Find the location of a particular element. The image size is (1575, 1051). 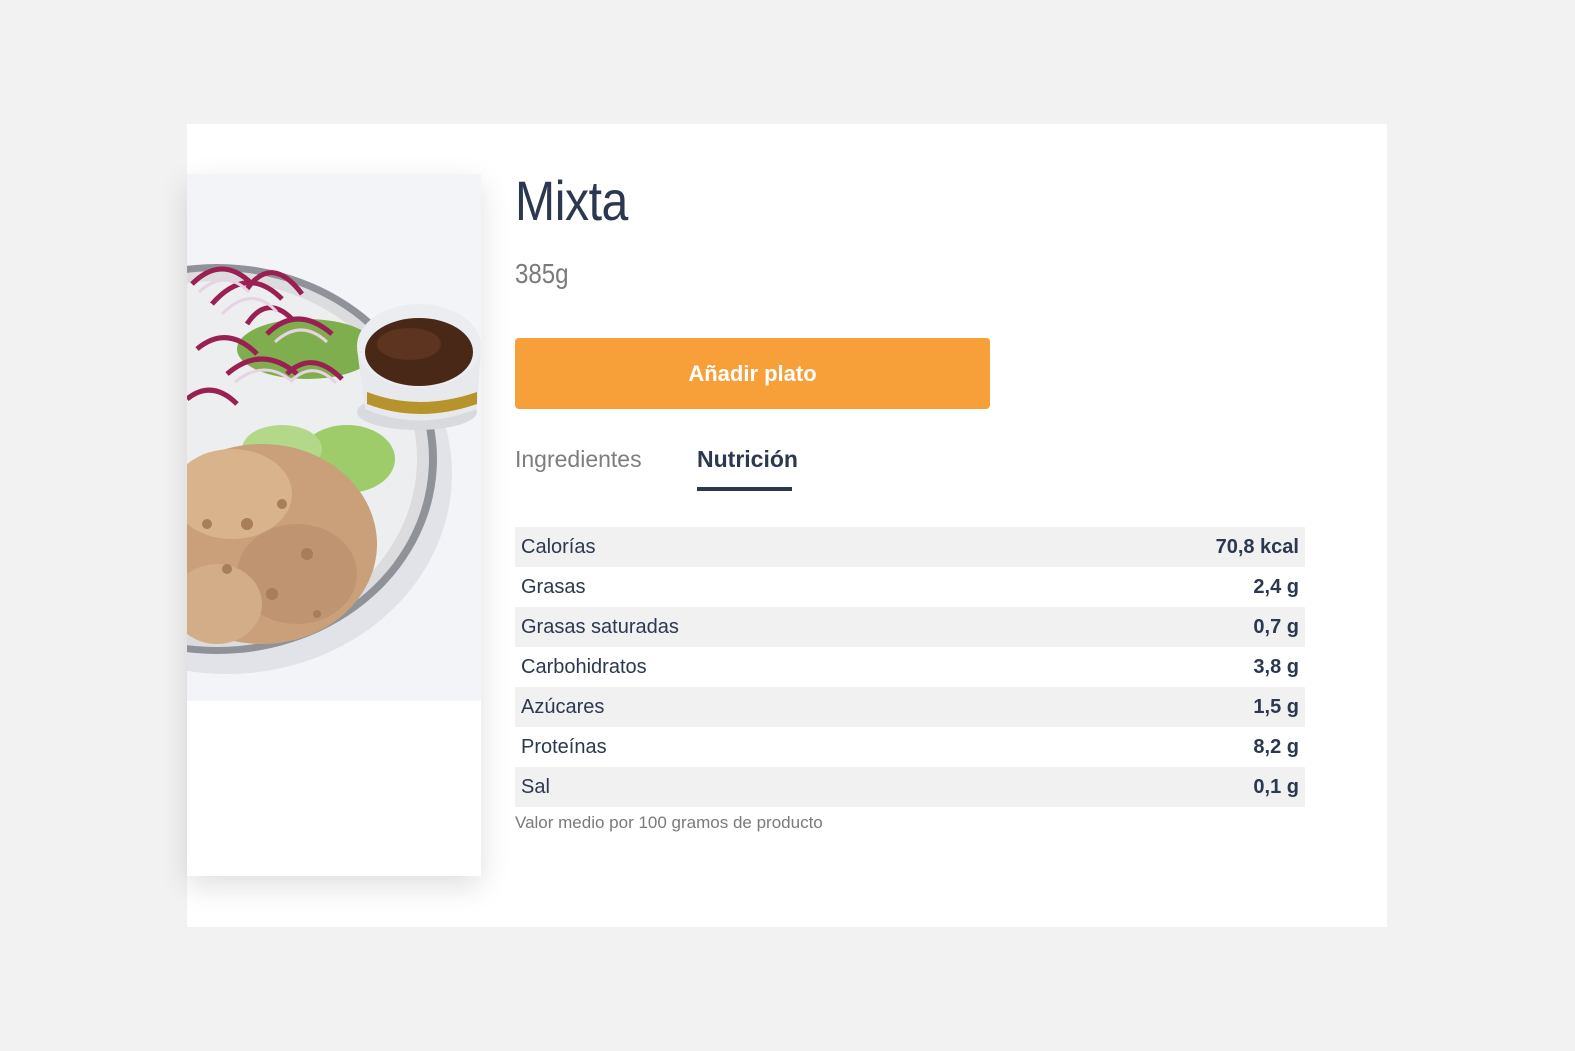

table-row: Grasas 2,4 g is located at coordinates (910, 587).